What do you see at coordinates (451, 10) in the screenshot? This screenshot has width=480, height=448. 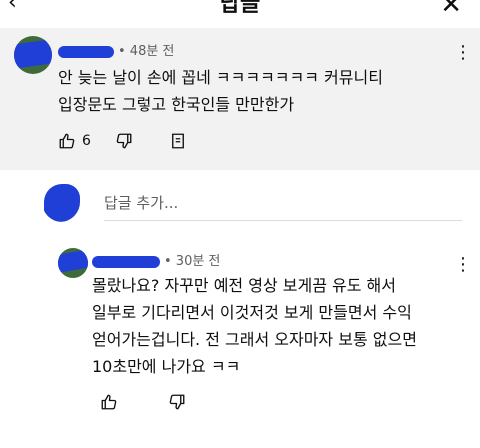 I see `close-icon: ✕` at bounding box center [451, 10].